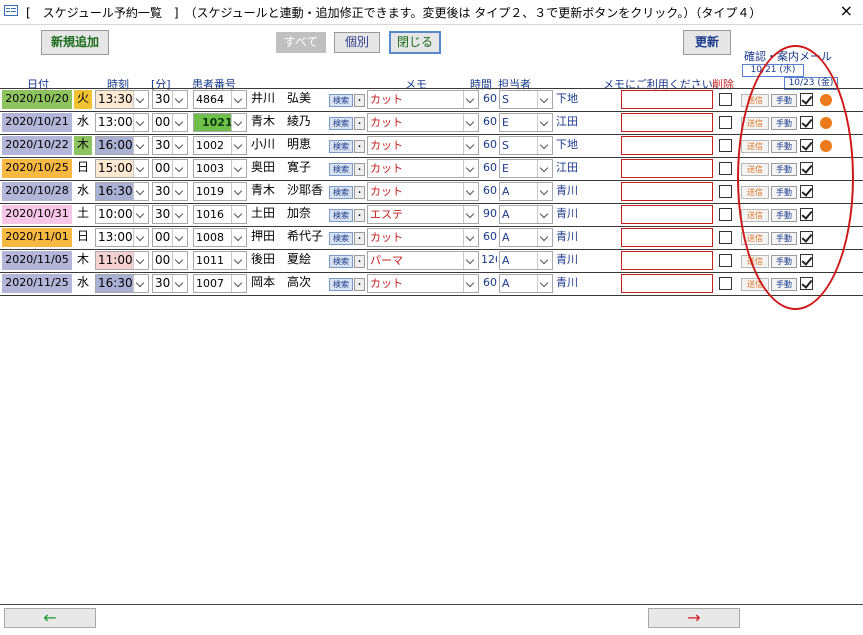 This screenshot has width=863, height=635. Describe the element at coordinates (122, 145) in the screenshot. I see `time-combo: 16:00` at that location.